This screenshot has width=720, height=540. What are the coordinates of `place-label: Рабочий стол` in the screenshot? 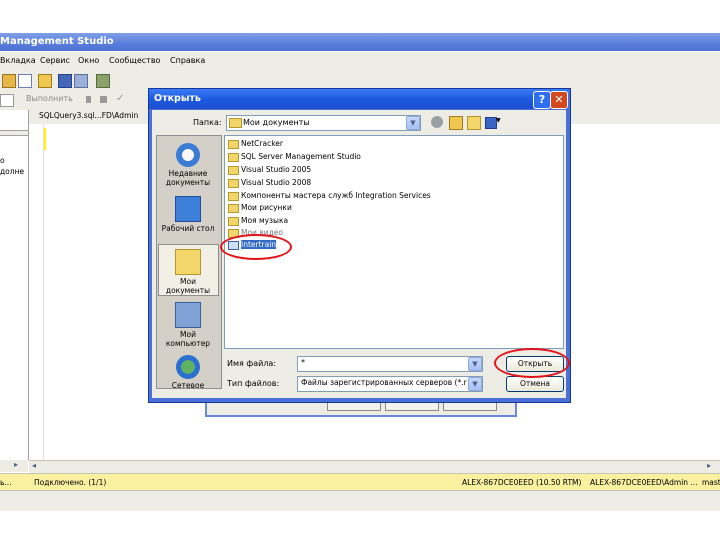 It's located at (188, 228).